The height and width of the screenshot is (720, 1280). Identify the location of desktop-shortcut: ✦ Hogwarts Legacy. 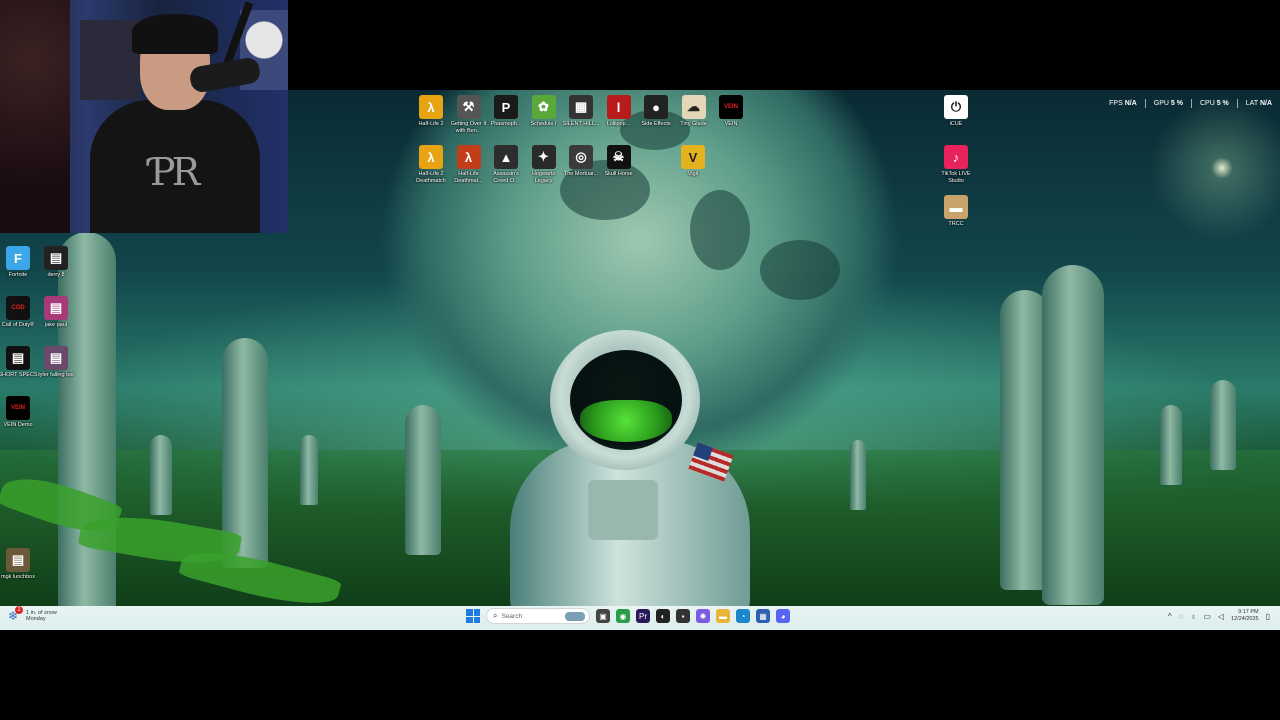
(544, 164).